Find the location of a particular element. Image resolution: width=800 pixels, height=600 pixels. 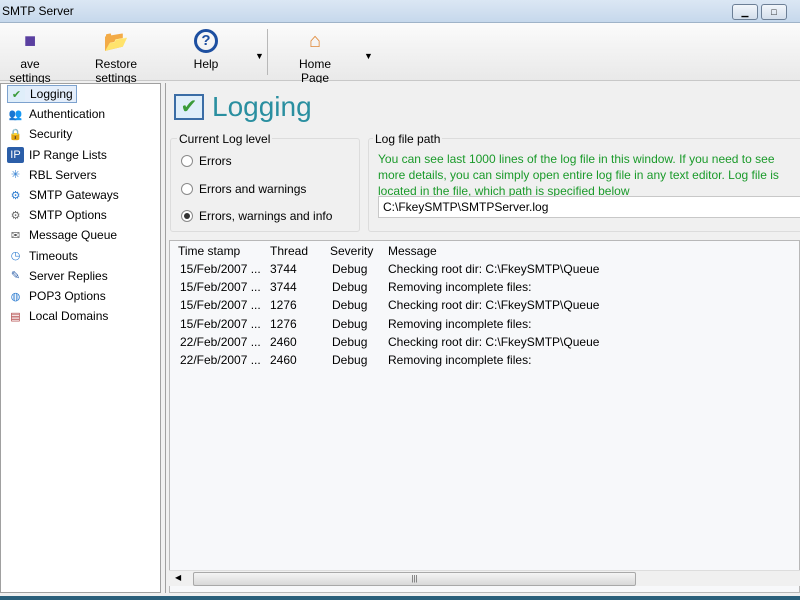

home-icon: ⌂ is located at coordinates (315, 40).